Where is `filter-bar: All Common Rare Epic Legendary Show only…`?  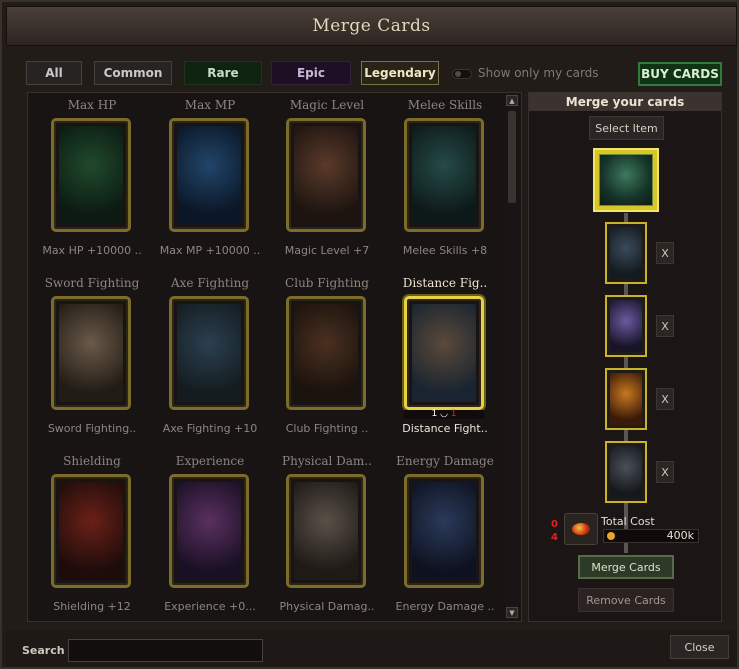
filter-bar: All Common Rare Epic Legendary Show only… is located at coordinates (374, 74).